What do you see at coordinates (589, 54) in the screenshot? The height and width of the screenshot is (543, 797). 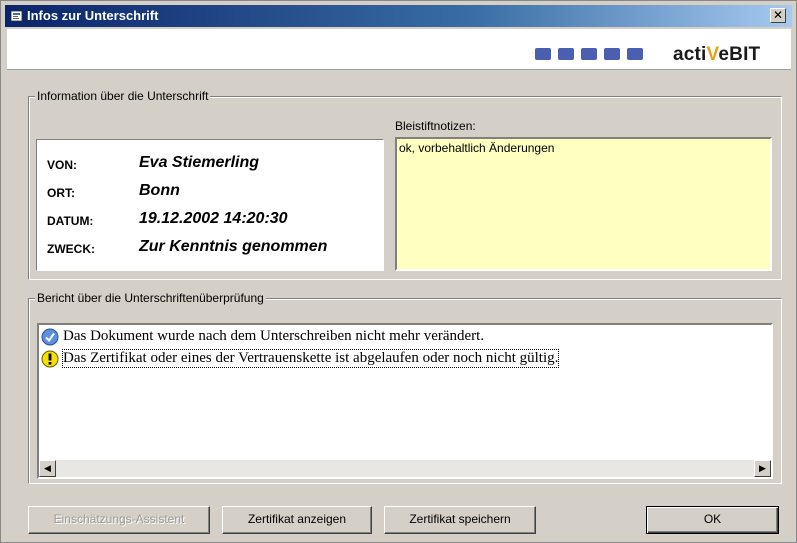 I see `logo-squares` at bounding box center [589, 54].